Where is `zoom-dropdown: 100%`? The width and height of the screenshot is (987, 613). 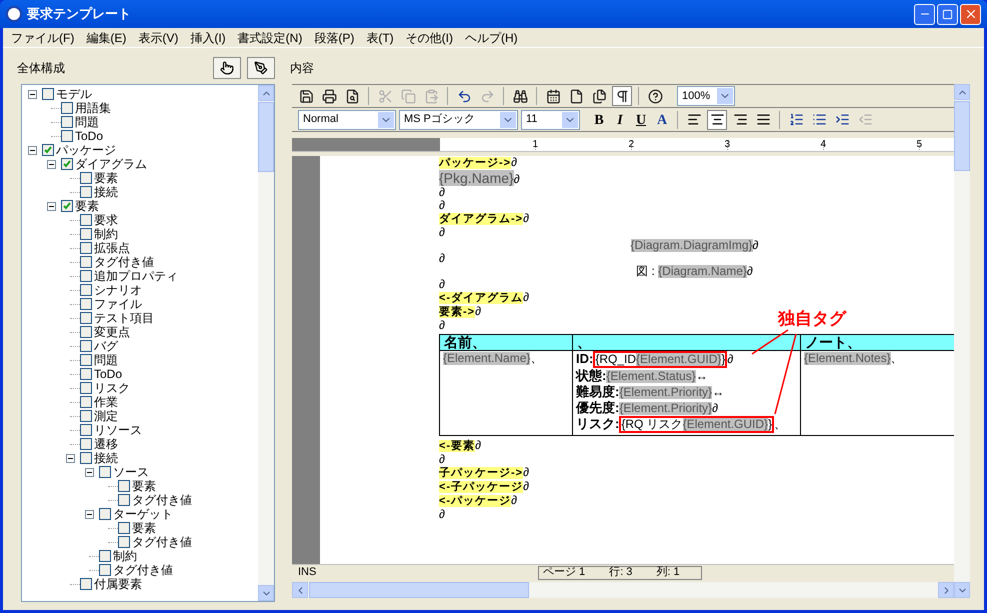 zoom-dropdown: 100% is located at coordinates (706, 96).